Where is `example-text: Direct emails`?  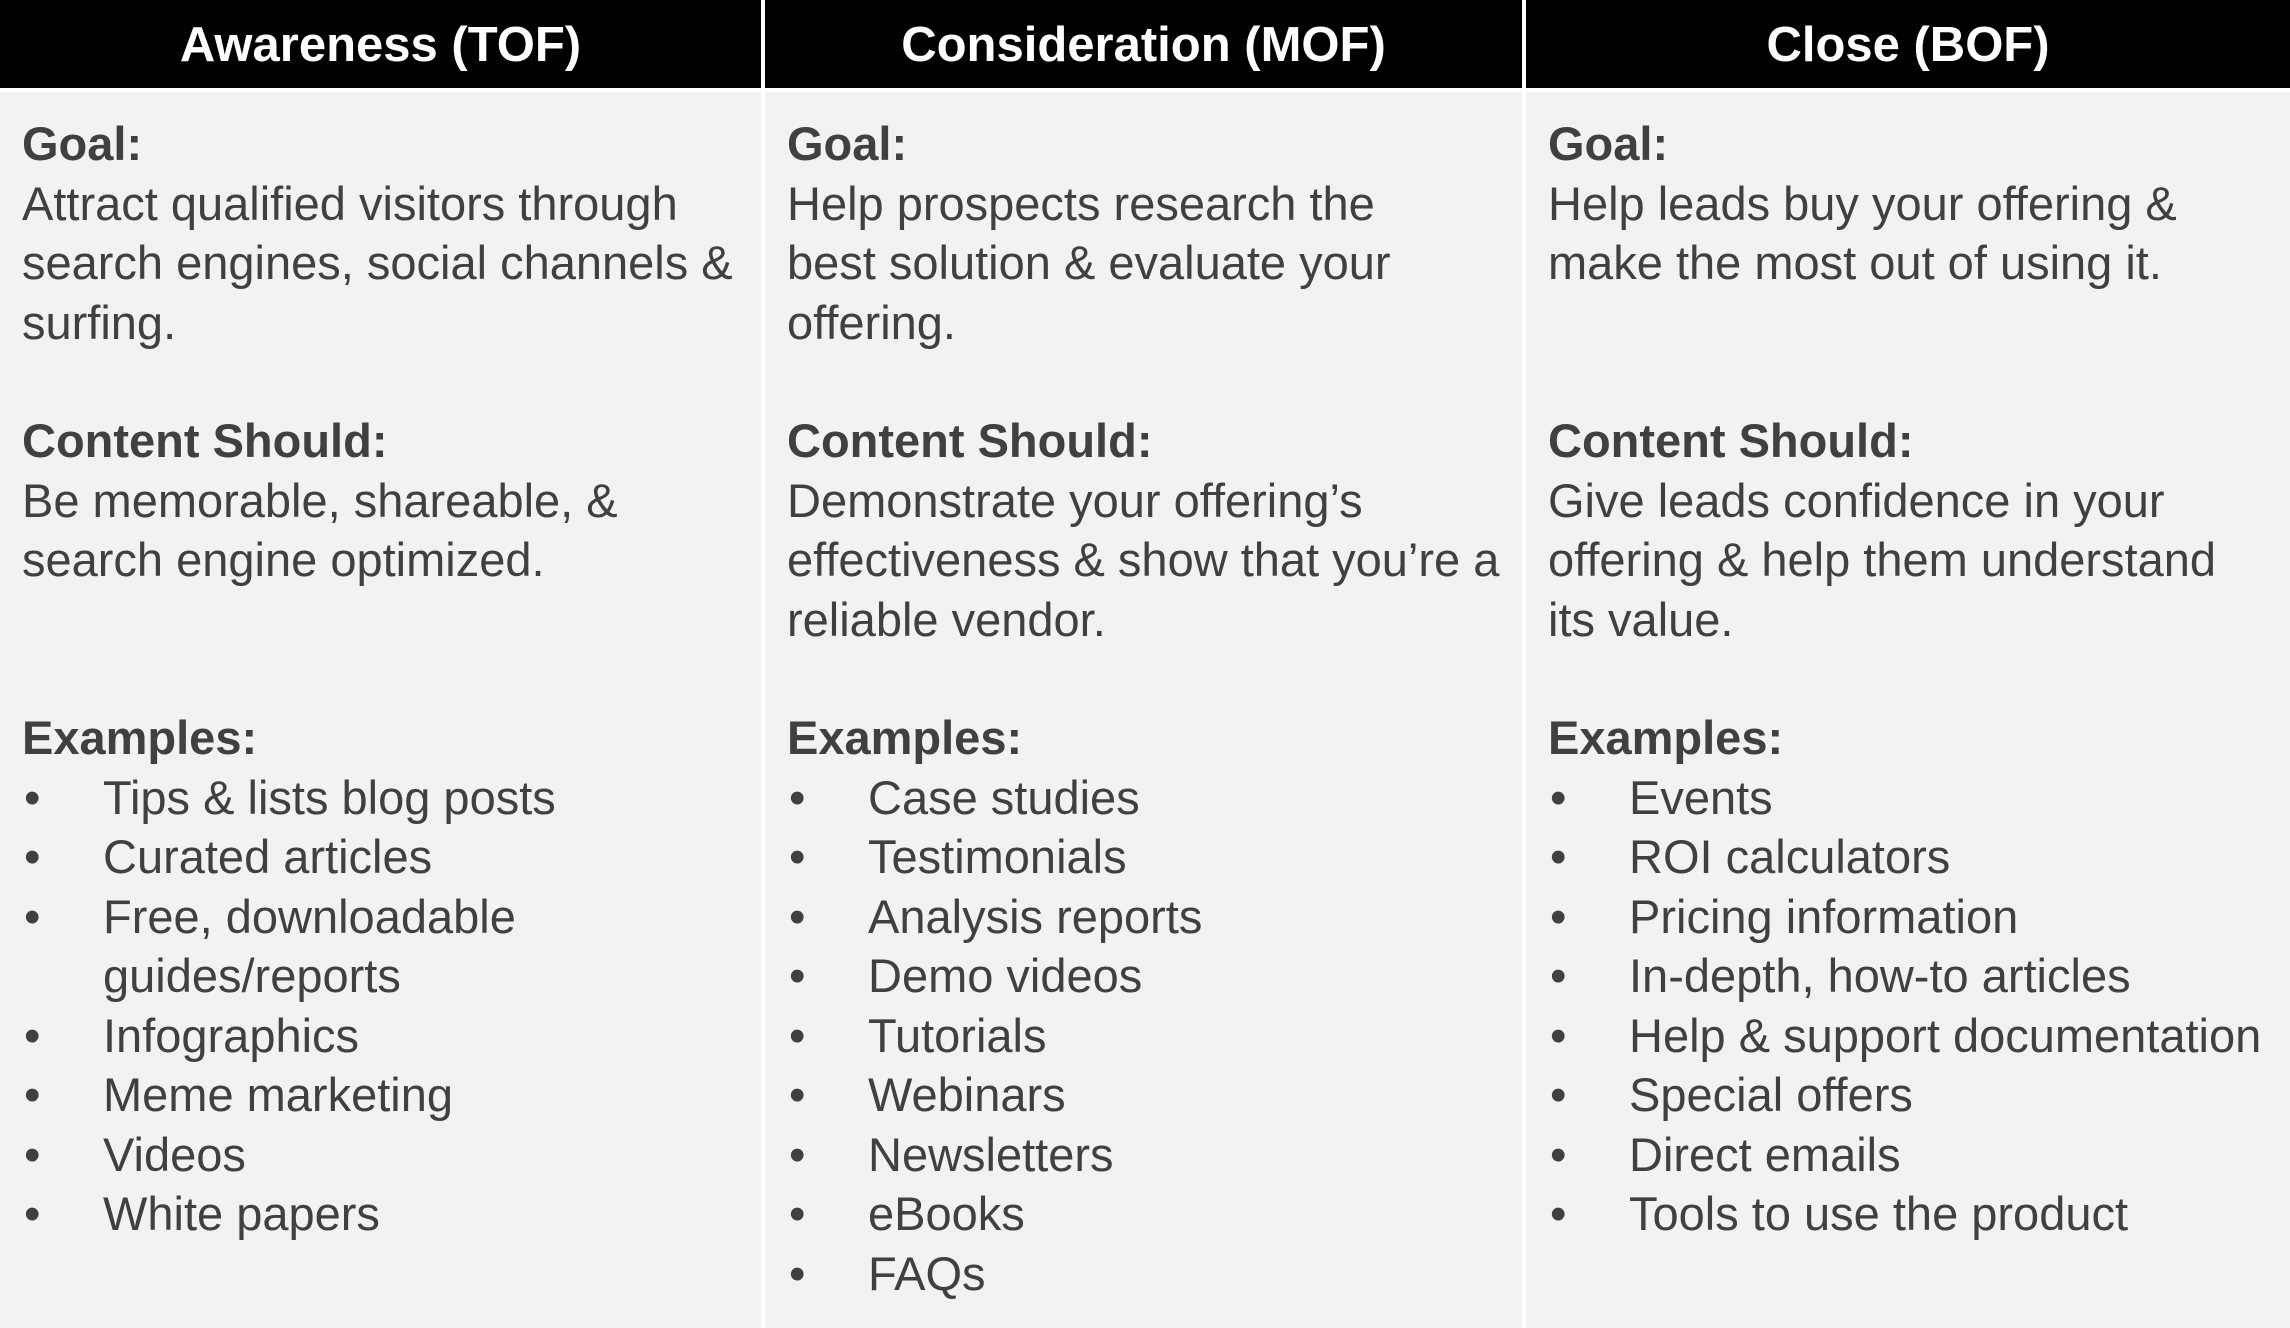 example-text: Direct emails is located at coordinates (1765, 1154).